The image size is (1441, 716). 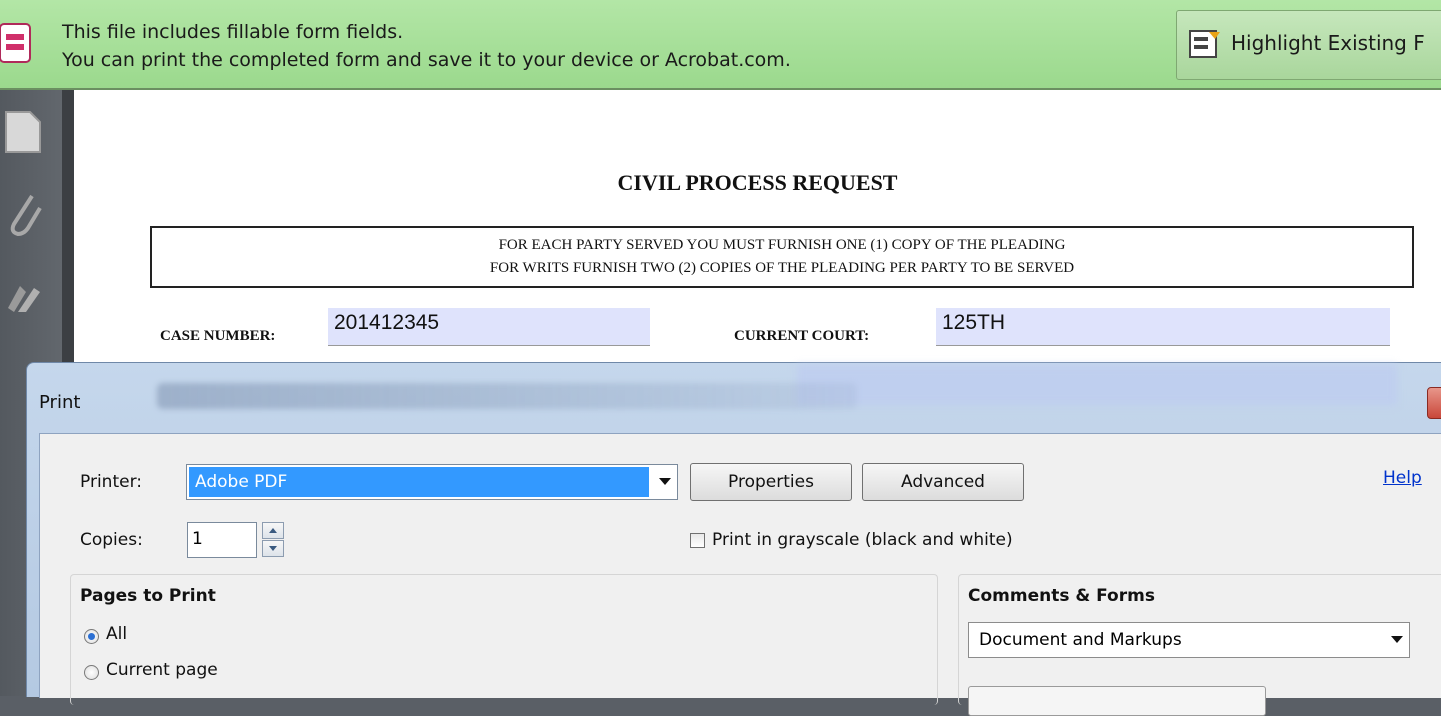 I want to click on radio-current-page, so click(x=91, y=672).